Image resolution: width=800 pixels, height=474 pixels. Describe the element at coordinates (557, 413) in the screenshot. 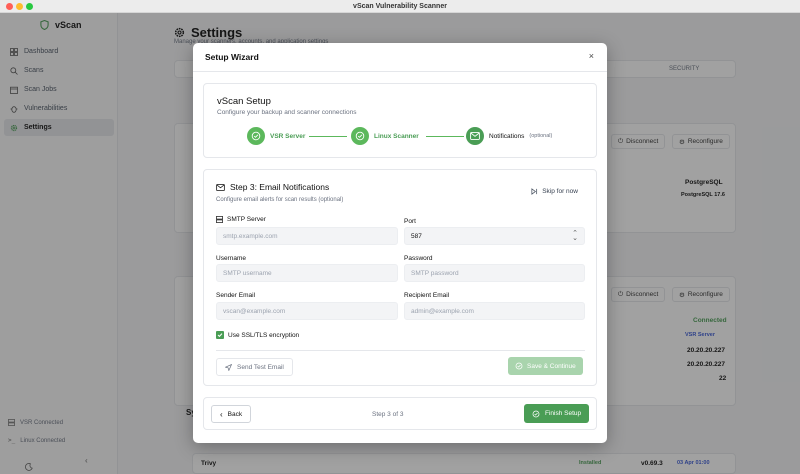

I see `finish-setup-button: Finish Setup` at that location.